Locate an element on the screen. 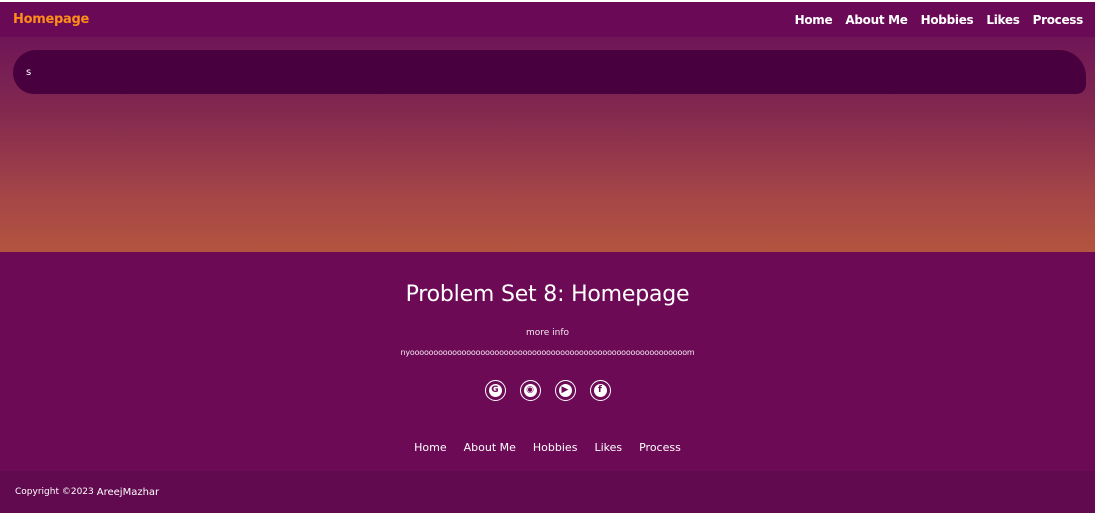 This screenshot has height=513, width=1095. google-link: G is located at coordinates (495, 390).